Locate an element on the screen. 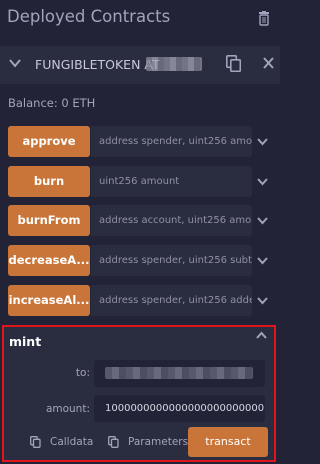 The image size is (320, 464). mint-title: mint is located at coordinates (25, 341).